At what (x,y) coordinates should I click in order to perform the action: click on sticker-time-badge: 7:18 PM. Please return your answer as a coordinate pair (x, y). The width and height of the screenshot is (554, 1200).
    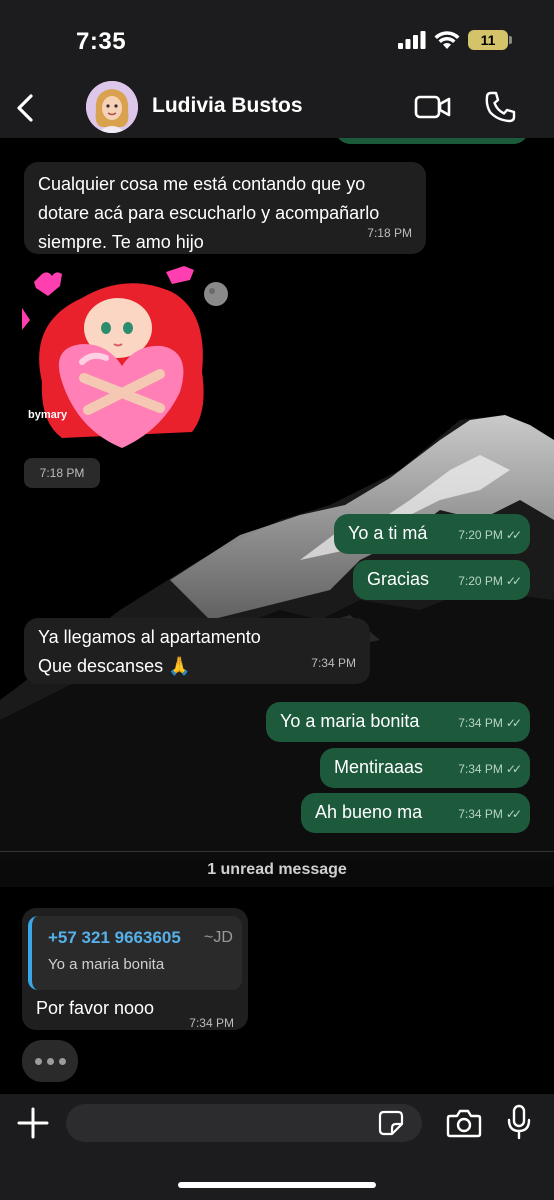
    Looking at the image, I should click on (62, 473).